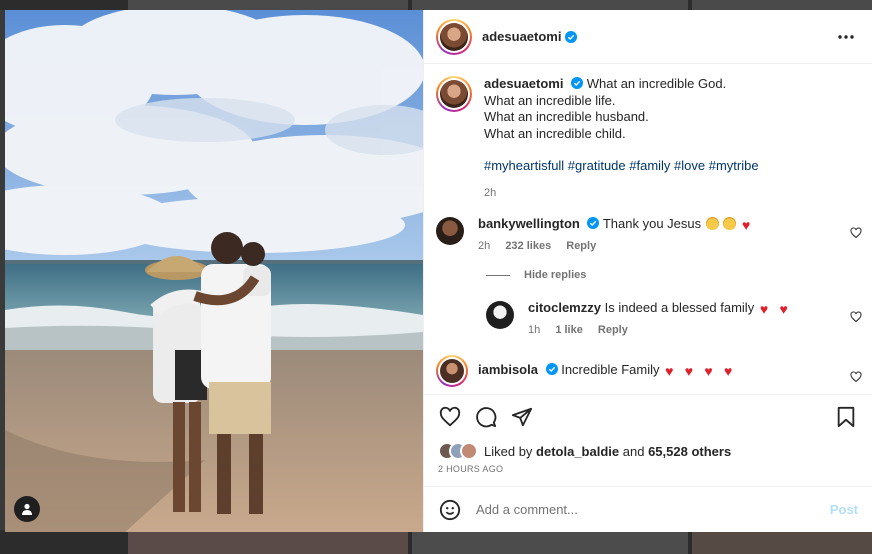 The width and height of the screenshot is (872, 554). Describe the element at coordinates (610, 369) in the screenshot. I see `comment-text: Incredible Family` at that location.